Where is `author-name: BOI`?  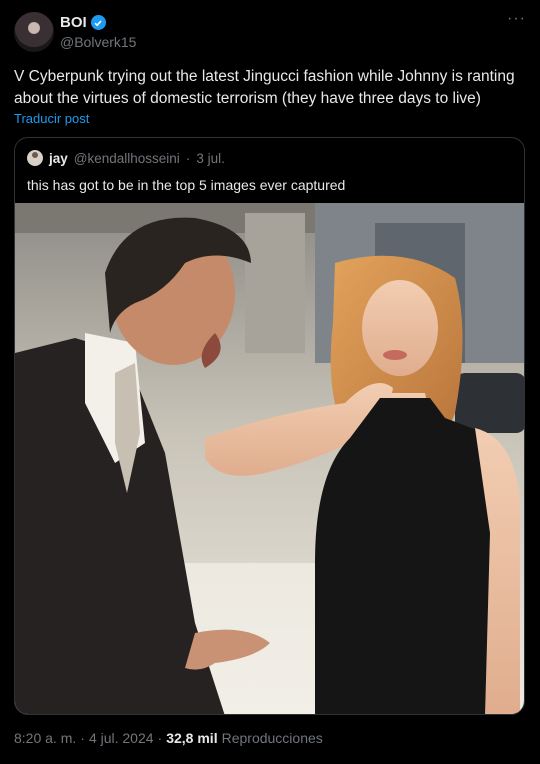
author-name: BOI is located at coordinates (73, 22).